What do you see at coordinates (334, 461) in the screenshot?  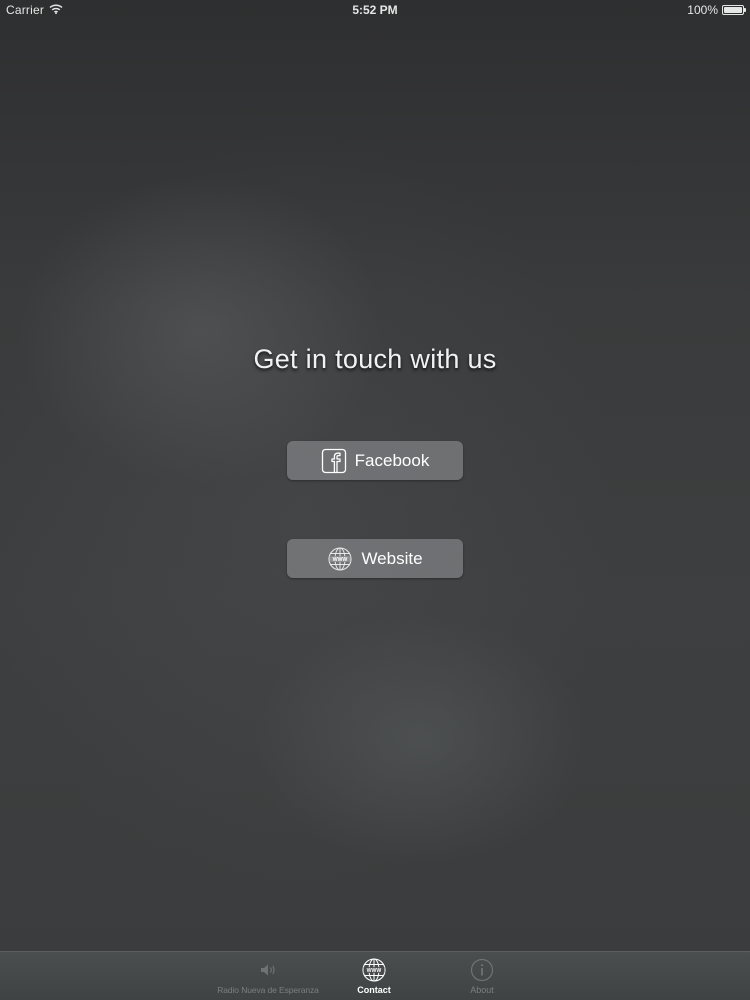 I see `facebook-icon` at bounding box center [334, 461].